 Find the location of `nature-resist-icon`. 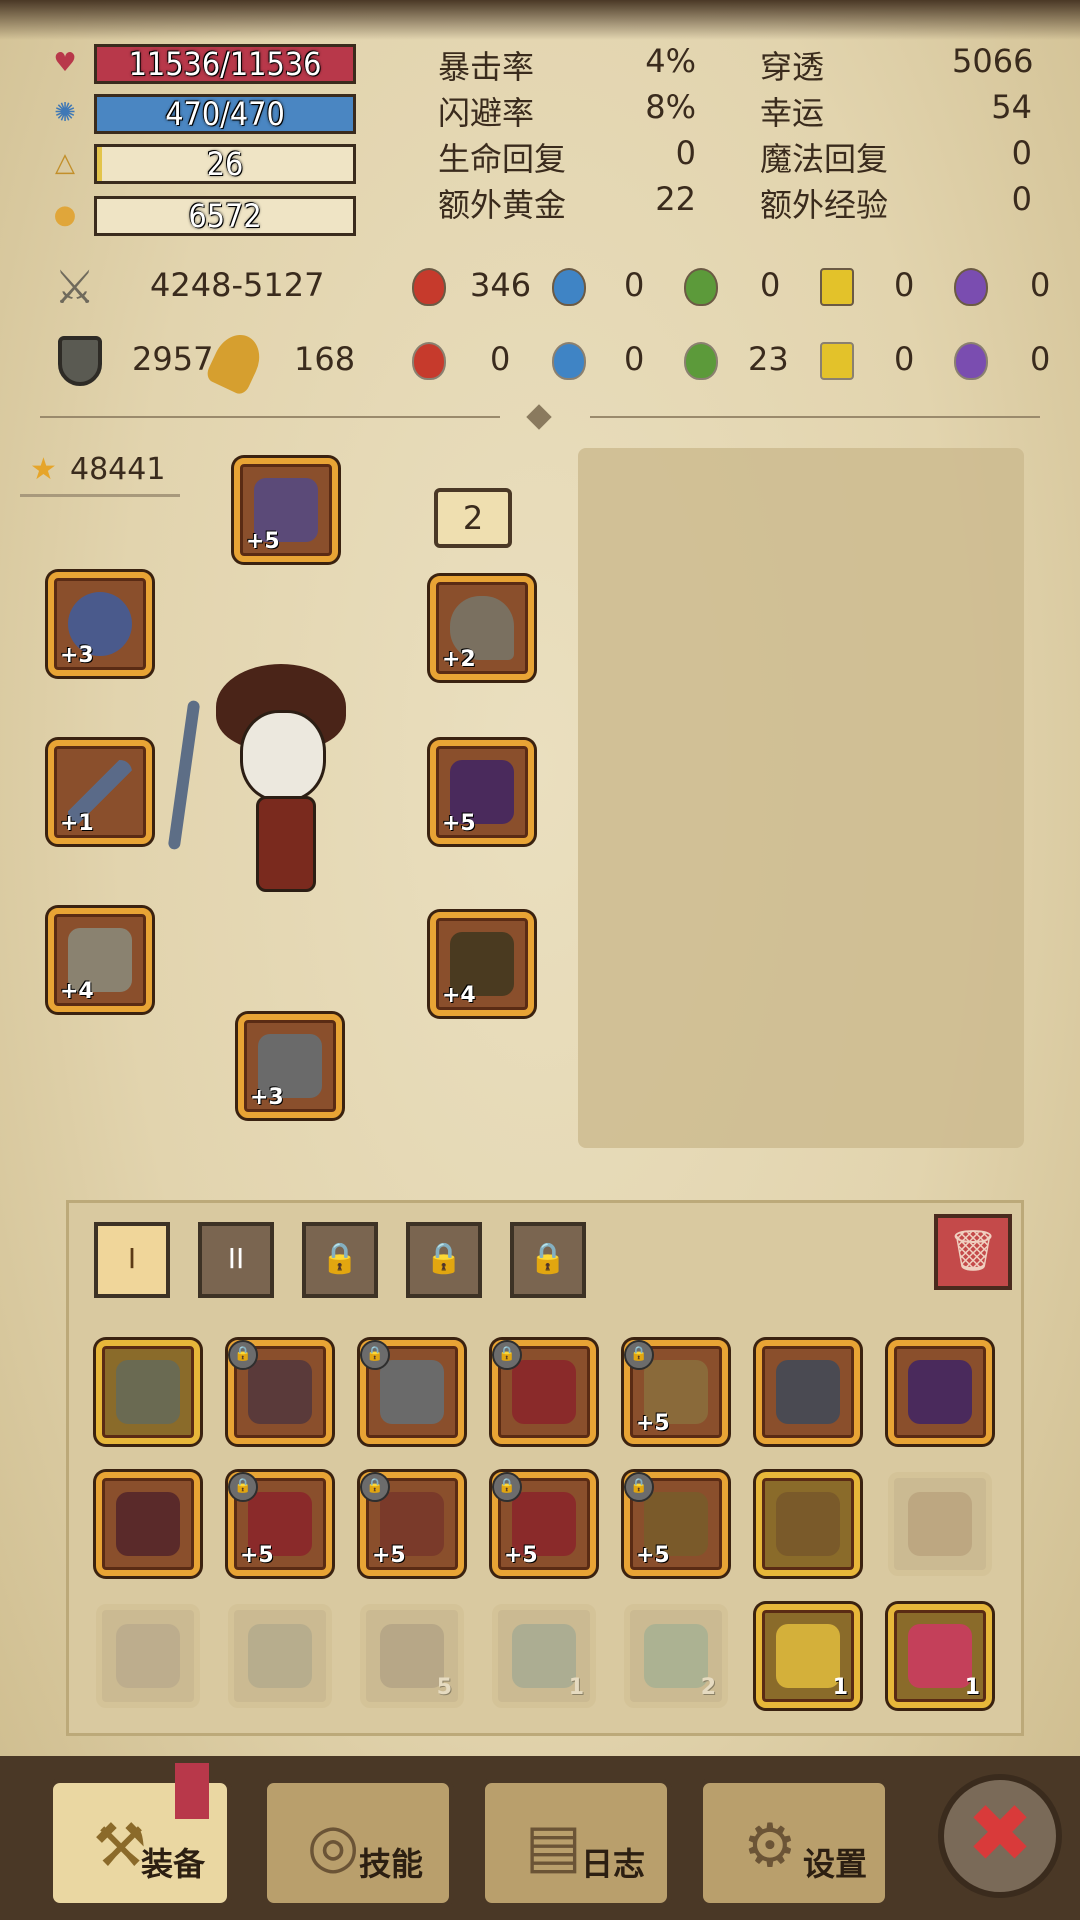

nature-resist-icon is located at coordinates (701, 361).